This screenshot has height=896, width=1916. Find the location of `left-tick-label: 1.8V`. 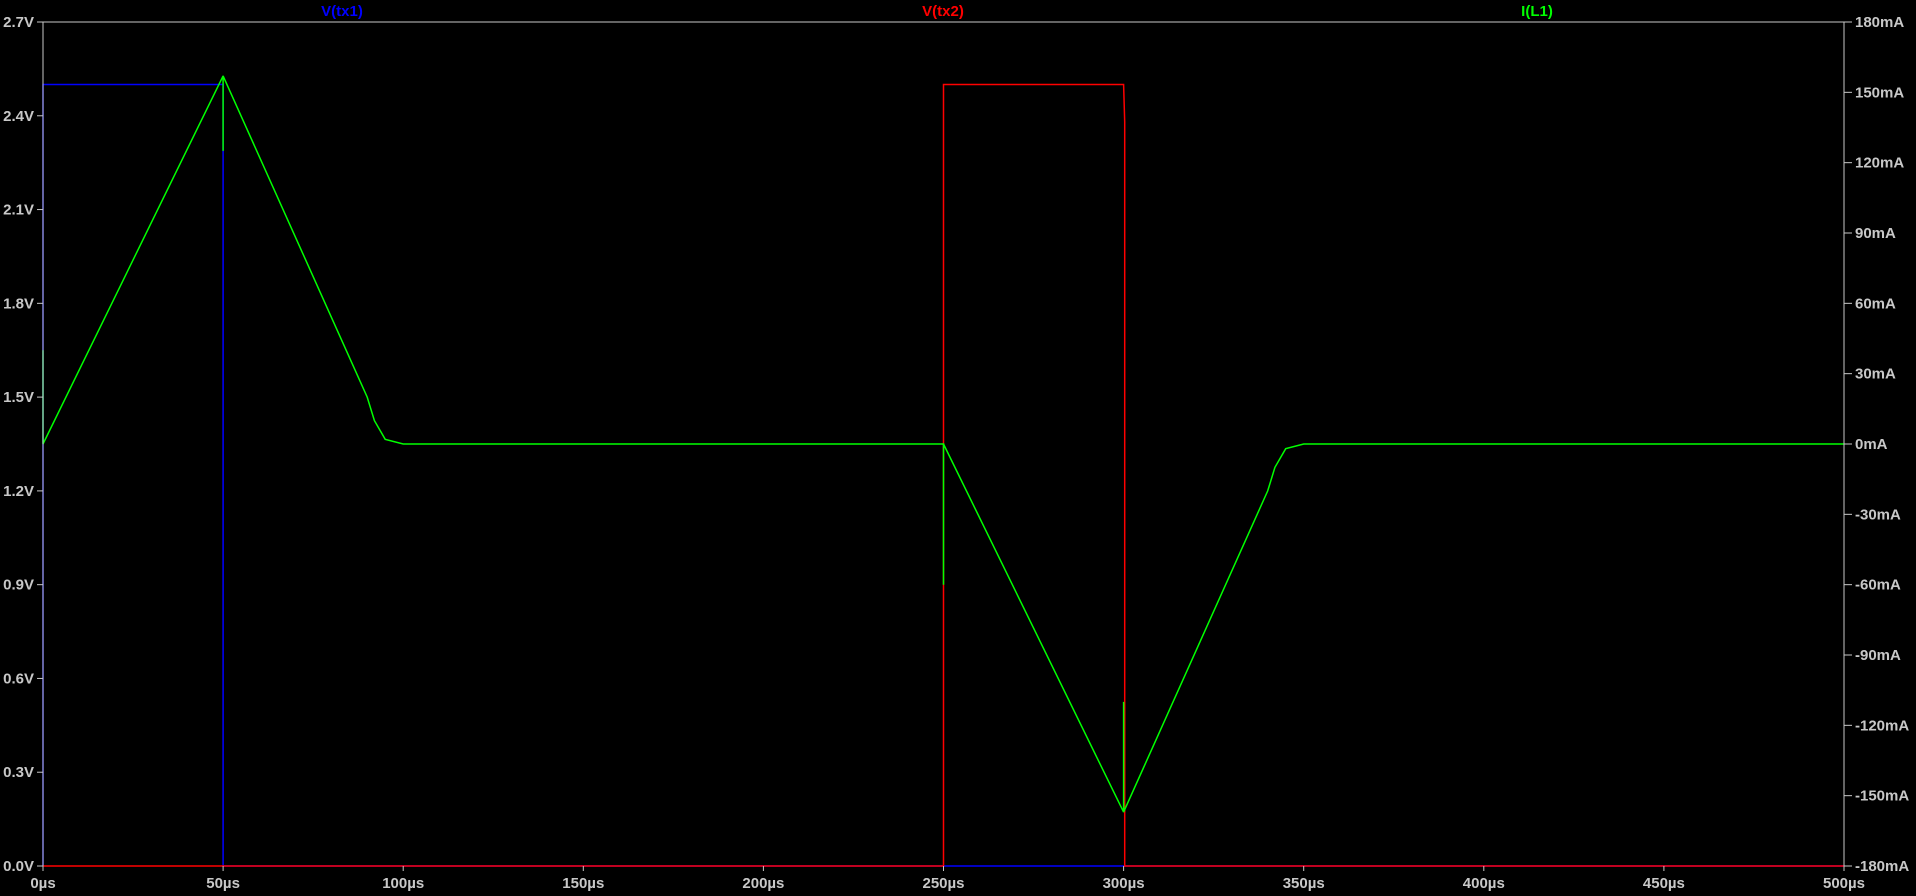

left-tick-label: 1.8V is located at coordinates (18, 303).